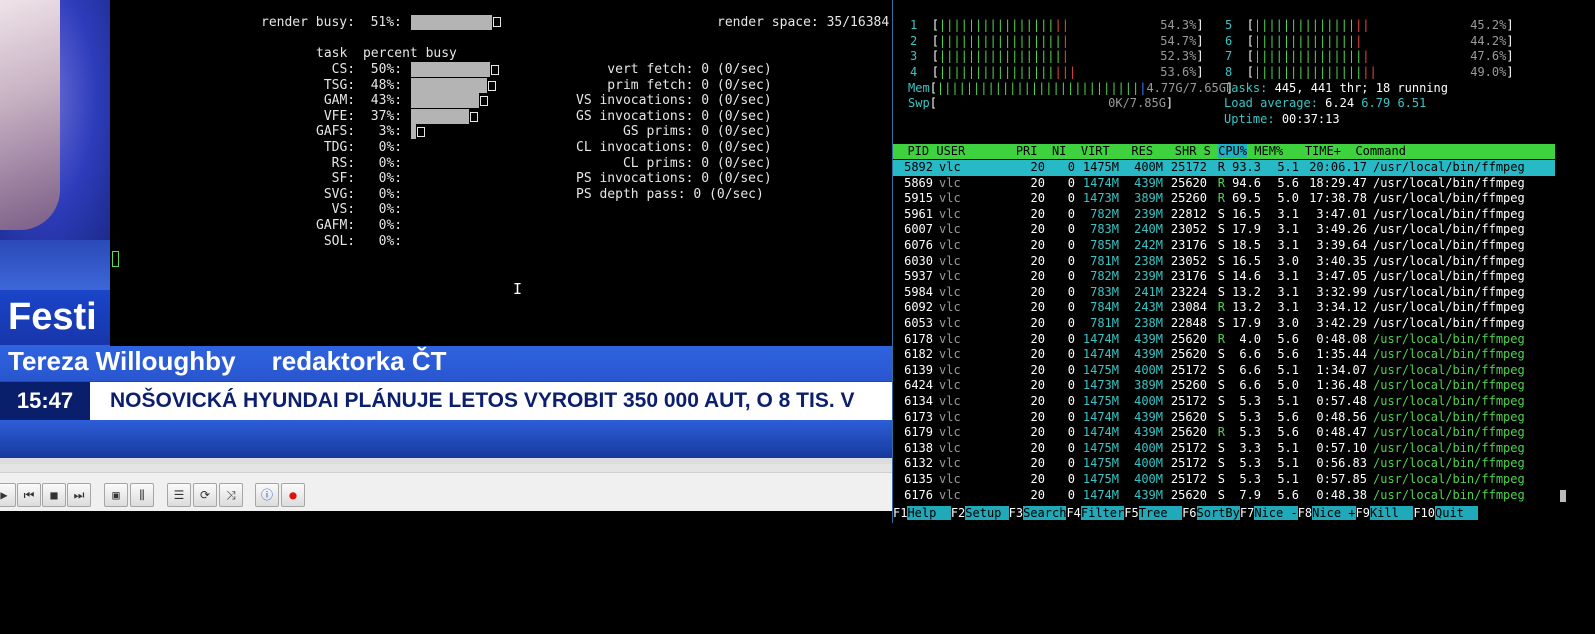 This screenshot has height=634, width=1595. Describe the element at coordinates (1391, 513) in the screenshot. I see `fkey-label: Kill` at that location.